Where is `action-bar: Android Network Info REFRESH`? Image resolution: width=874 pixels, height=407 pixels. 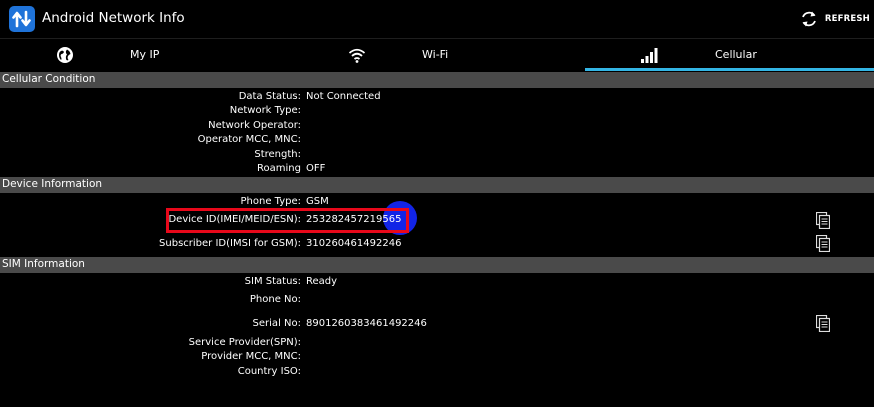
action-bar: Android Network Info REFRESH is located at coordinates (437, 19).